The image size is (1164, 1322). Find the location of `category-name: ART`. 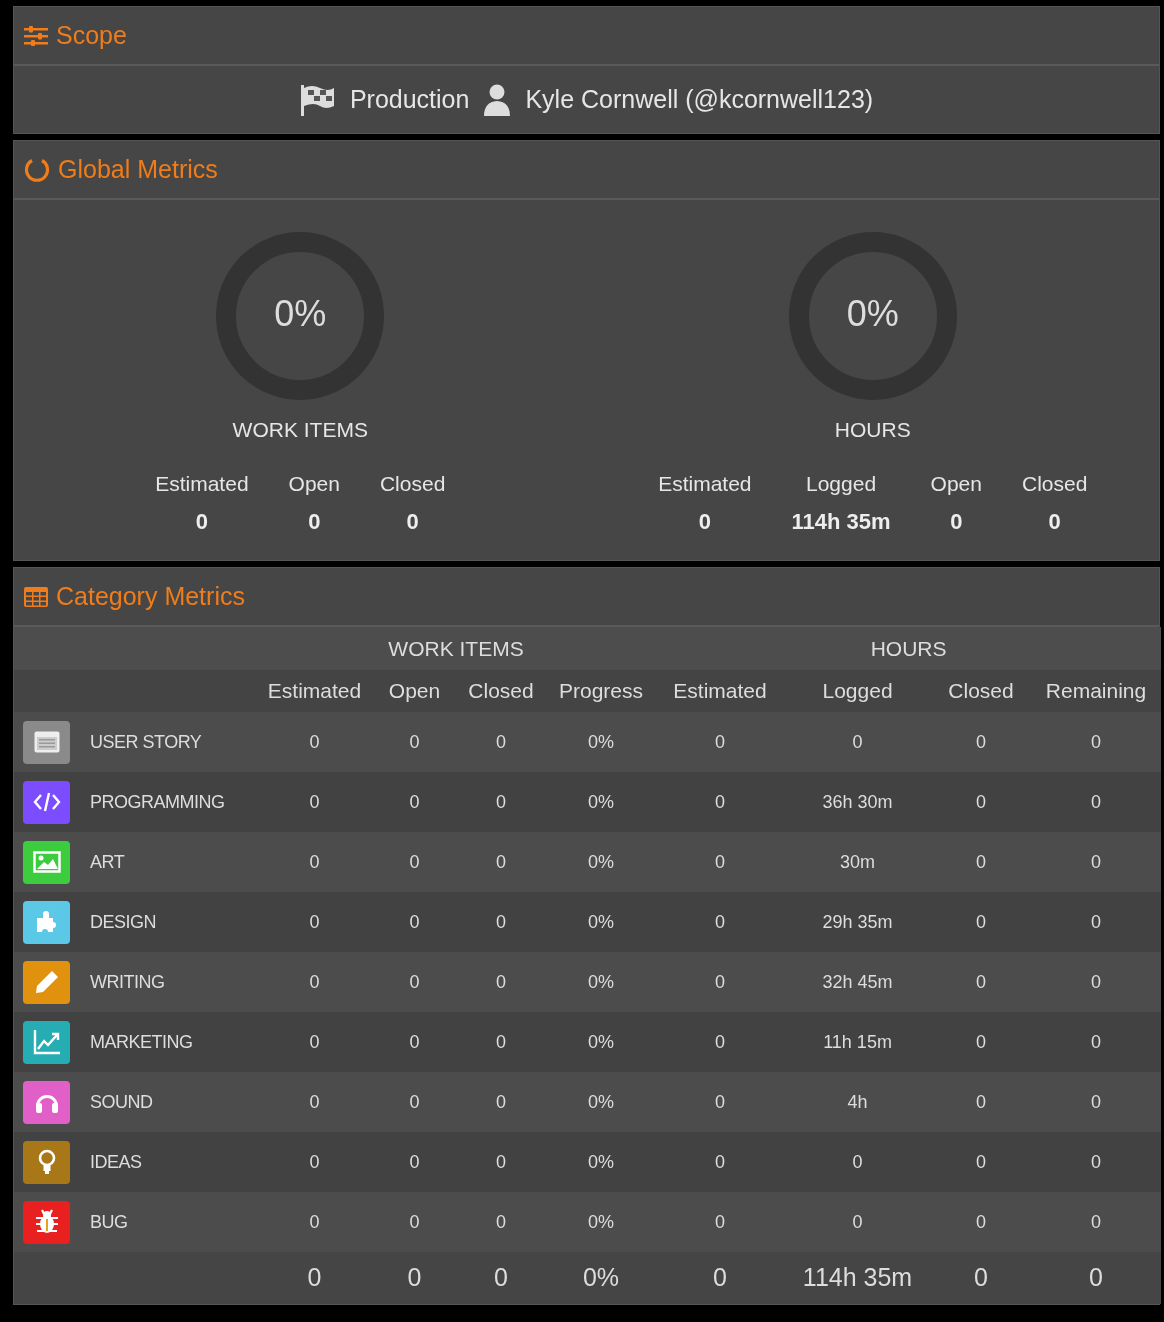

category-name: ART is located at coordinates (107, 862).